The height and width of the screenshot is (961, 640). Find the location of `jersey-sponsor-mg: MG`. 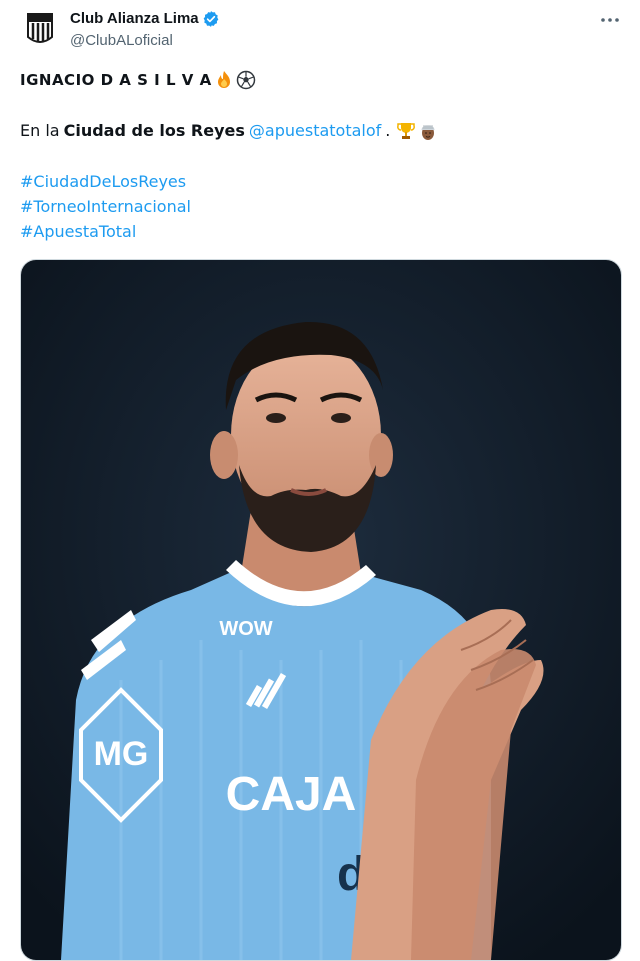

jersey-sponsor-mg: MG is located at coordinates (121, 754).